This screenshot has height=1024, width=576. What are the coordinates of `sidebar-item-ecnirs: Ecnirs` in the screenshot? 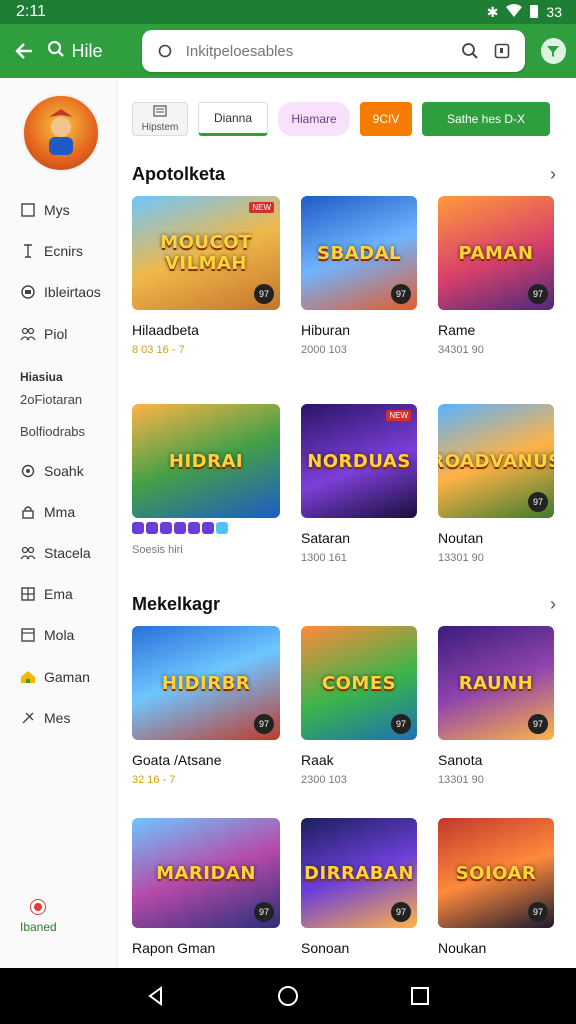 It's located at (51, 251).